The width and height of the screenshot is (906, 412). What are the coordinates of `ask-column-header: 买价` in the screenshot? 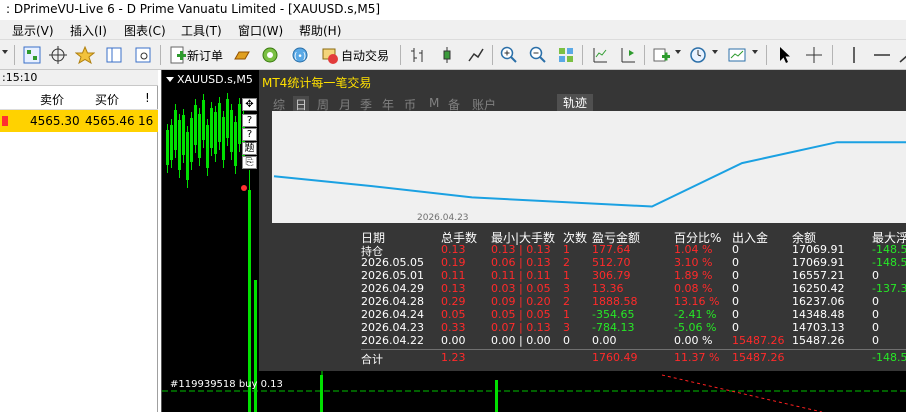 It's located at (107, 99).